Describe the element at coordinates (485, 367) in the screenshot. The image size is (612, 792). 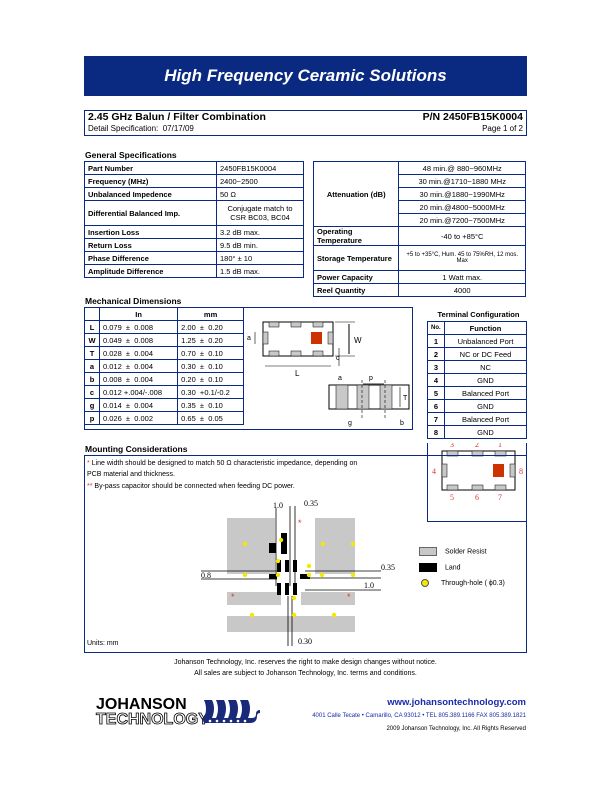
I see `terminal-function: NC` at that location.